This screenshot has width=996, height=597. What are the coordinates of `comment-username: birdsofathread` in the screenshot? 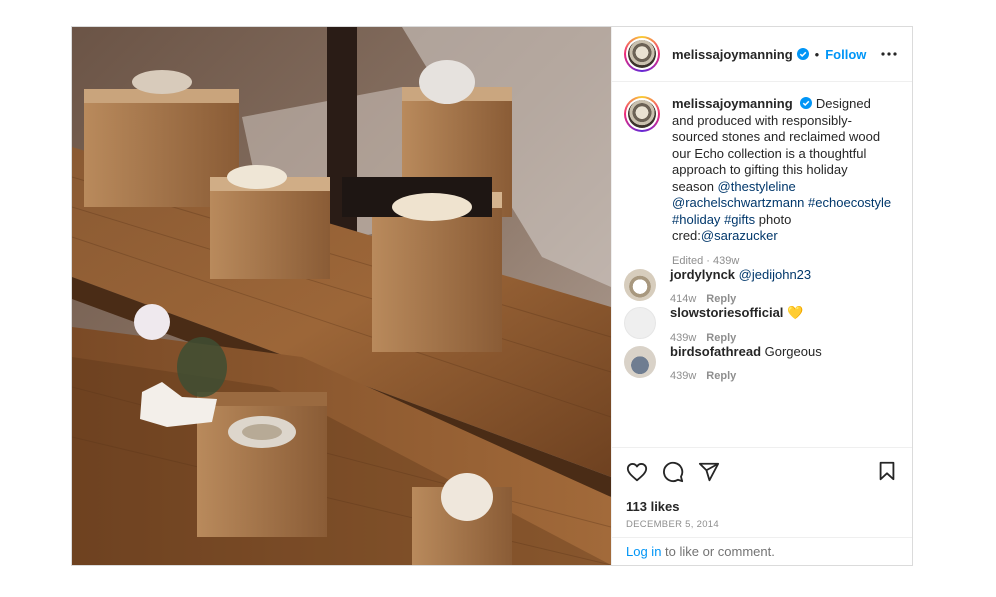 It's located at (715, 351).